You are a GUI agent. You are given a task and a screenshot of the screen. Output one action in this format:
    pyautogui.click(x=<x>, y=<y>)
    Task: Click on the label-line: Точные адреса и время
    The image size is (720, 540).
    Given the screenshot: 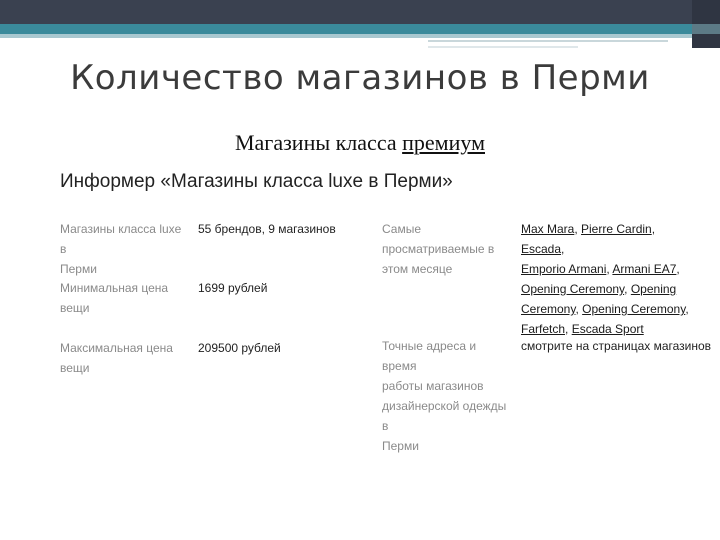 What is the action you would take?
    pyautogui.click(x=429, y=356)
    